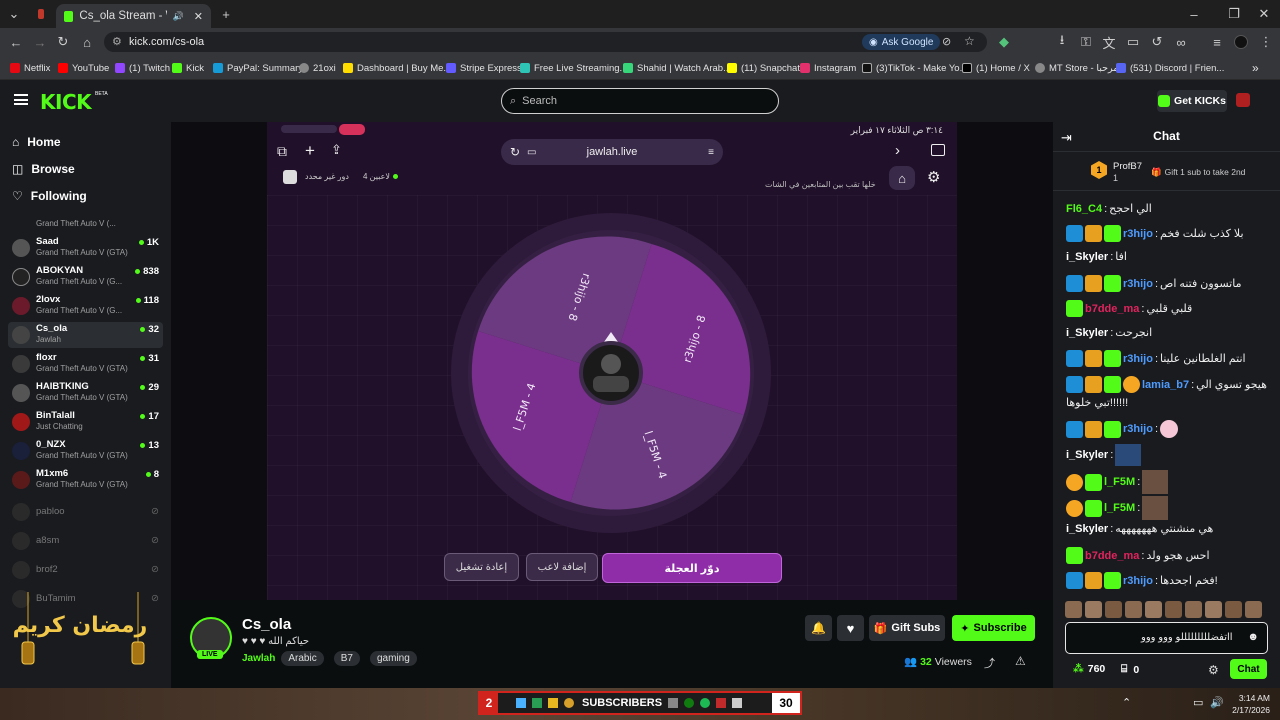  Describe the element at coordinates (1248, 669) in the screenshot. I see `send-chat-button: Chat` at that location.